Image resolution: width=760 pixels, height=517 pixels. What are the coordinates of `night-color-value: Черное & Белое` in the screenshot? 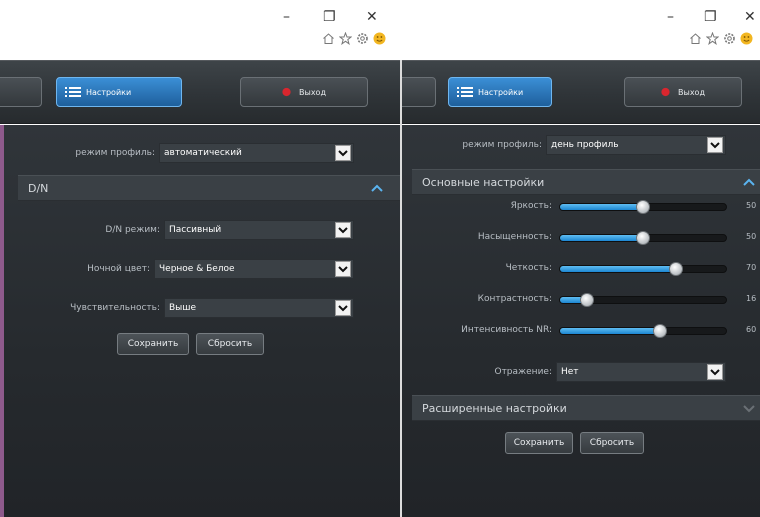 It's located at (197, 269).